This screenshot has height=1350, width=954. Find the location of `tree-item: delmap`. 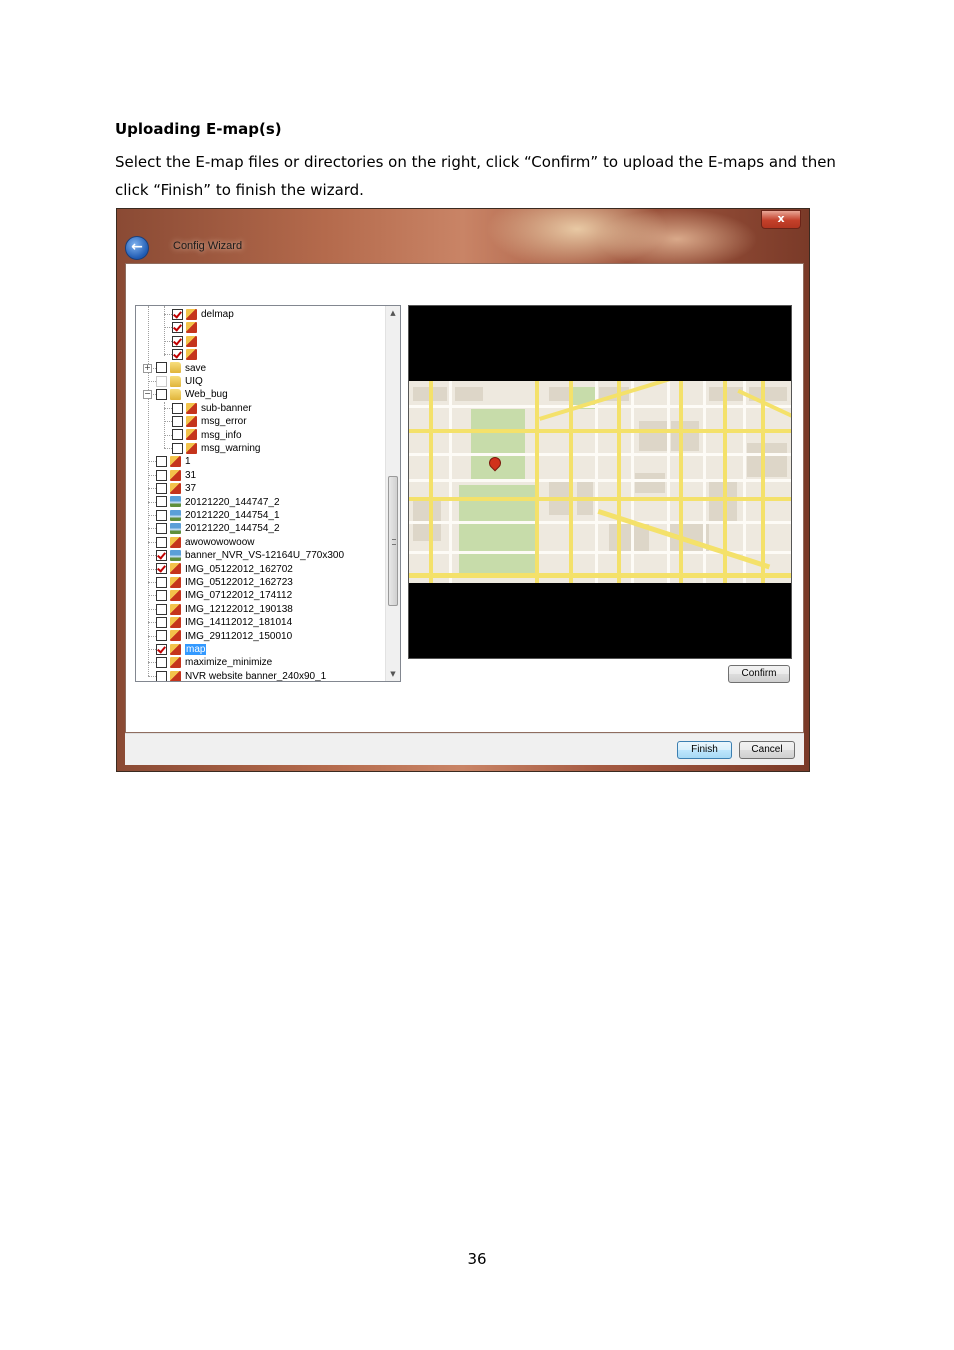

tree-item: delmap is located at coordinates (203, 314).